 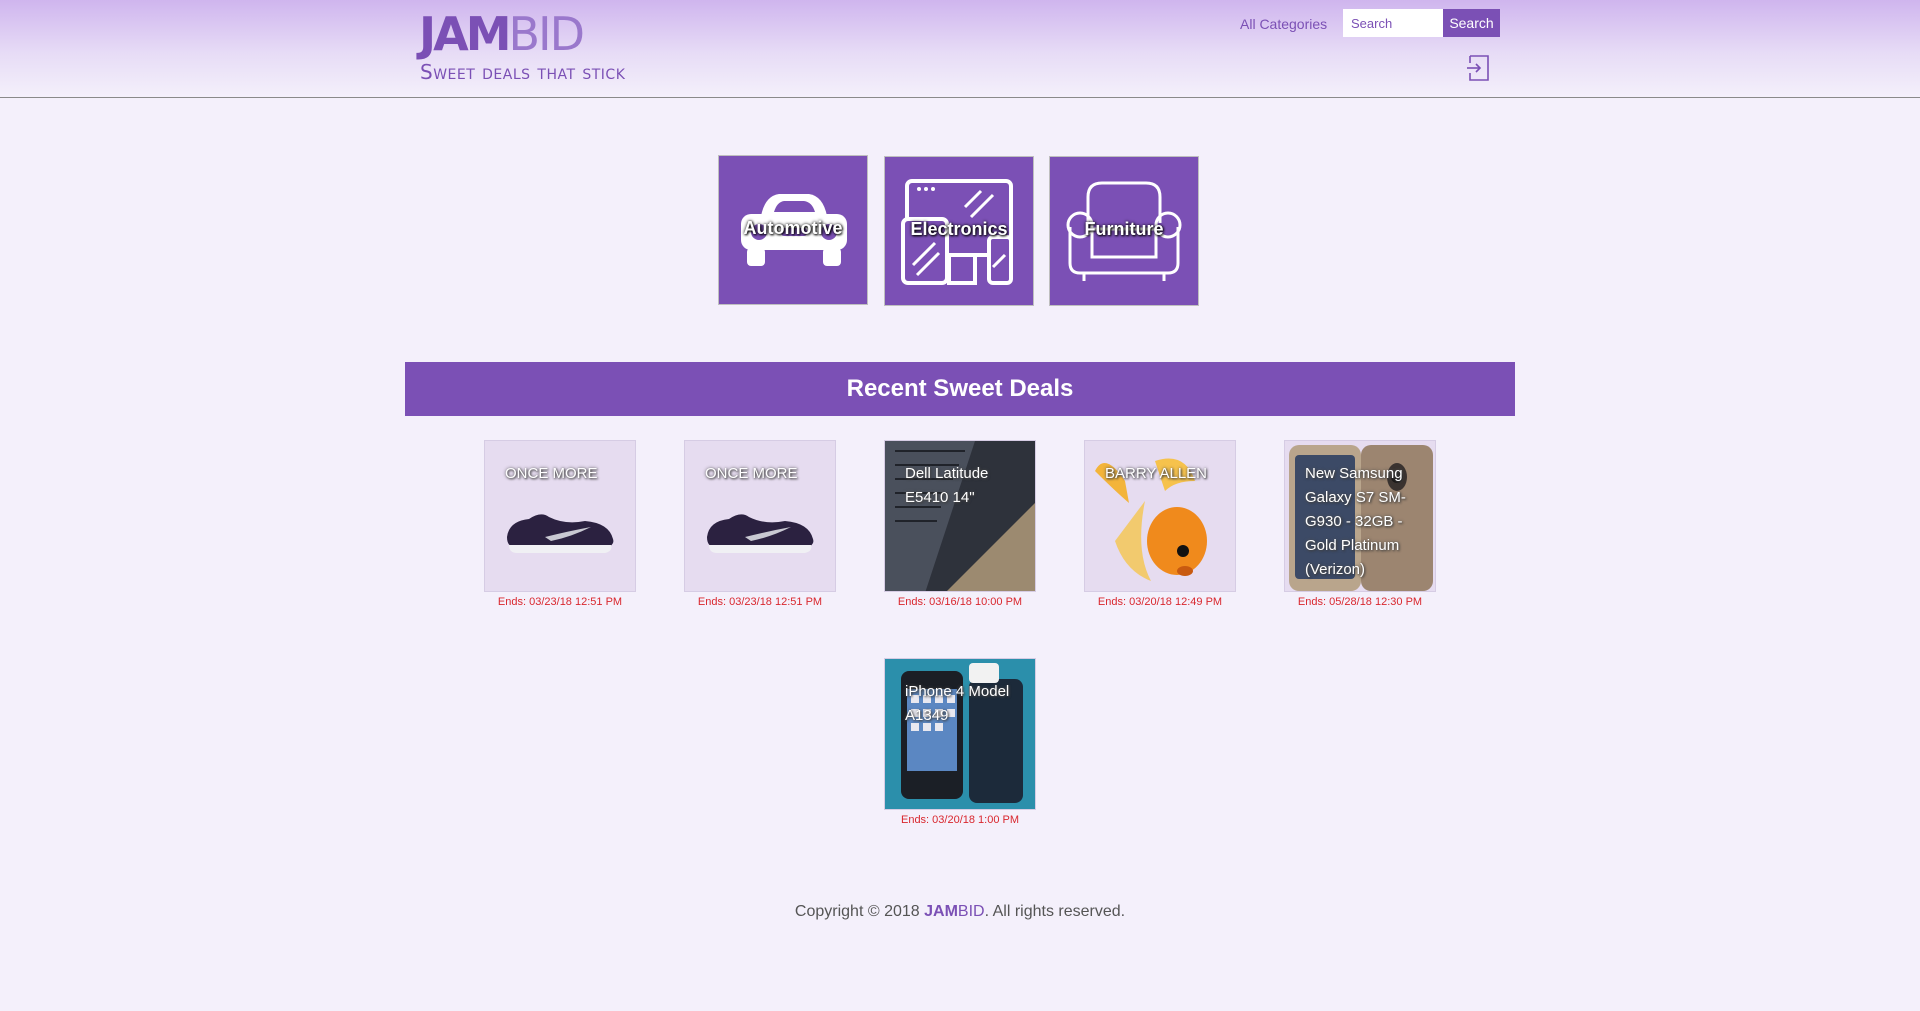 What do you see at coordinates (971, 911) in the screenshot?
I see `footer-brand-light: BID` at bounding box center [971, 911].